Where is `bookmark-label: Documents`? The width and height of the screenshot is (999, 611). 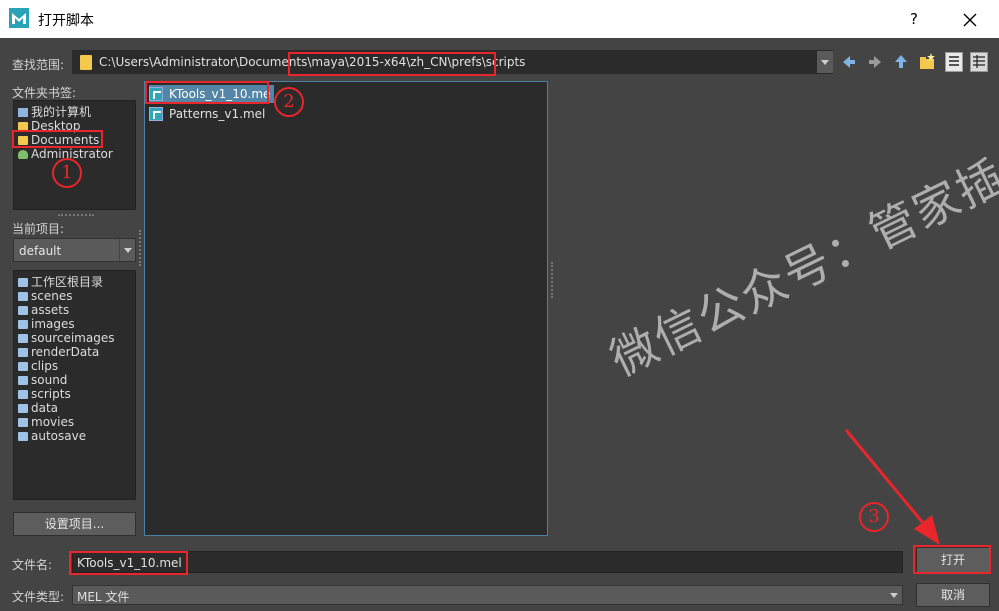
bookmark-label: Documents is located at coordinates (65, 140).